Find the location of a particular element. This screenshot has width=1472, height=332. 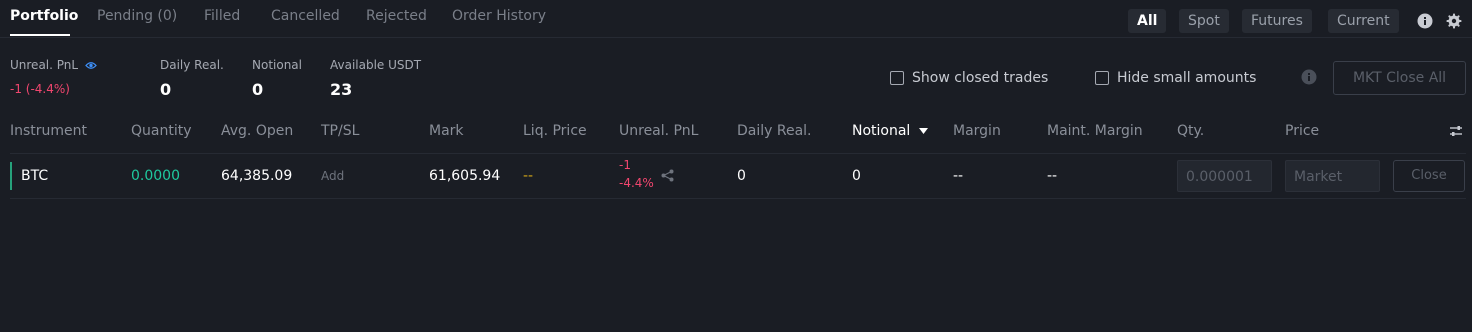

unreal-pnl-label: Unreal. PnL is located at coordinates (53, 65).